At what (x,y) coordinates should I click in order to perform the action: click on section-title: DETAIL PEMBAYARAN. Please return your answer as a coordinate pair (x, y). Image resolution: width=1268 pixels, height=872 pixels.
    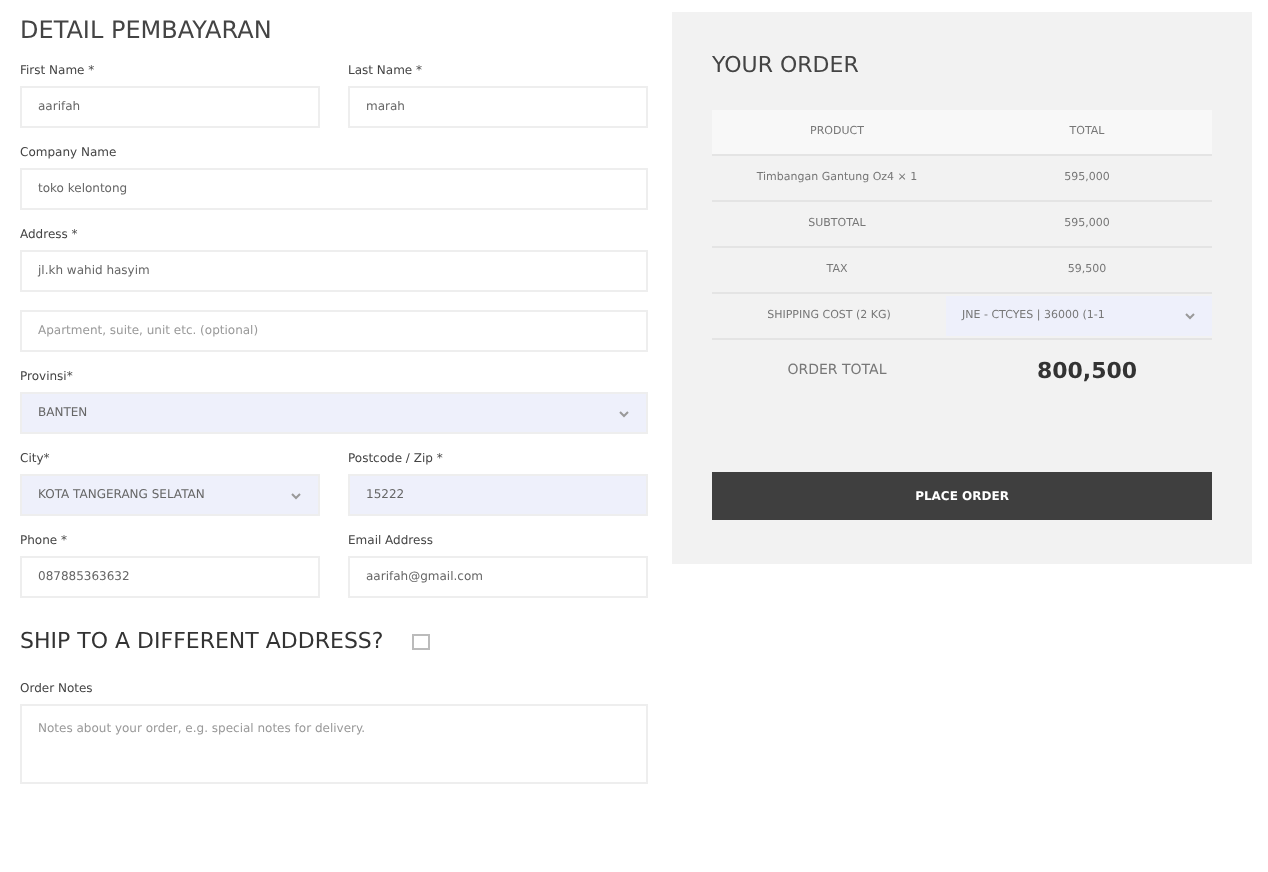
    Looking at the image, I should click on (147, 30).